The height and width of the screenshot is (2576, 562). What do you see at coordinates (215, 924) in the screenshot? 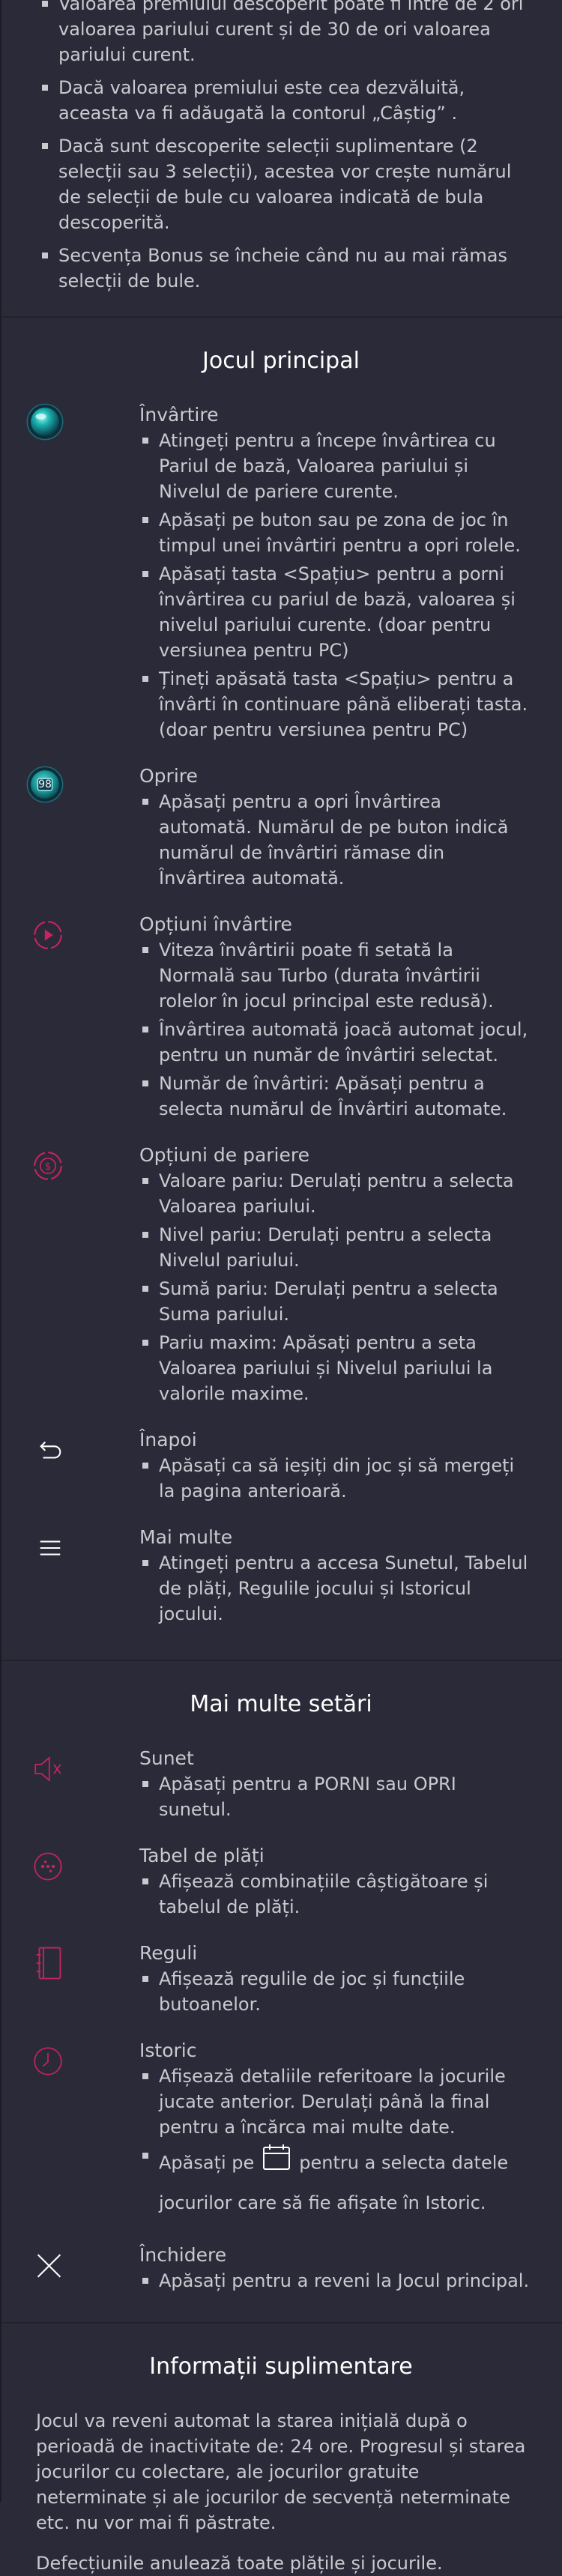
I see `item-title: Opțiuni învârtire` at bounding box center [215, 924].